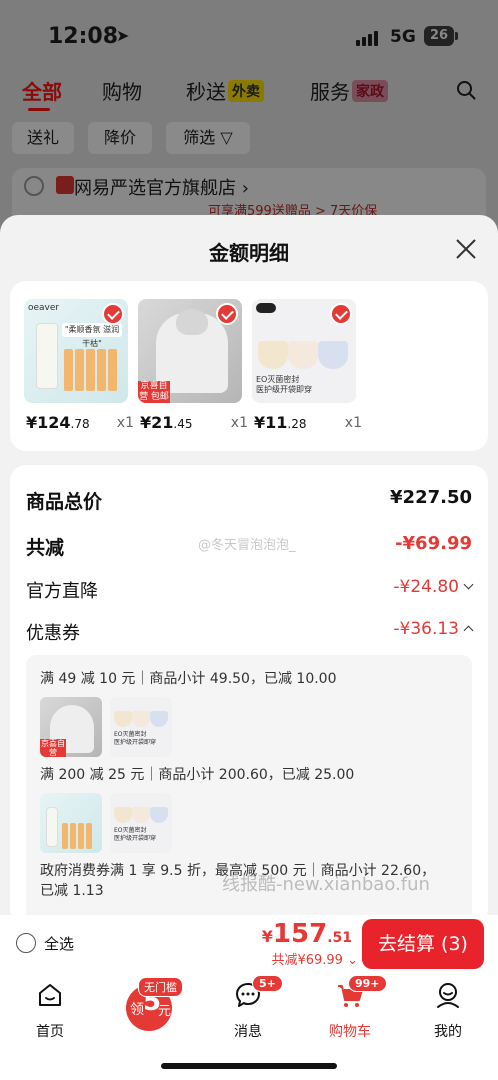 The width and height of the screenshot is (498, 1080). Describe the element at coordinates (59, 943) in the screenshot. I see `select-all-label: 全选` at that location.